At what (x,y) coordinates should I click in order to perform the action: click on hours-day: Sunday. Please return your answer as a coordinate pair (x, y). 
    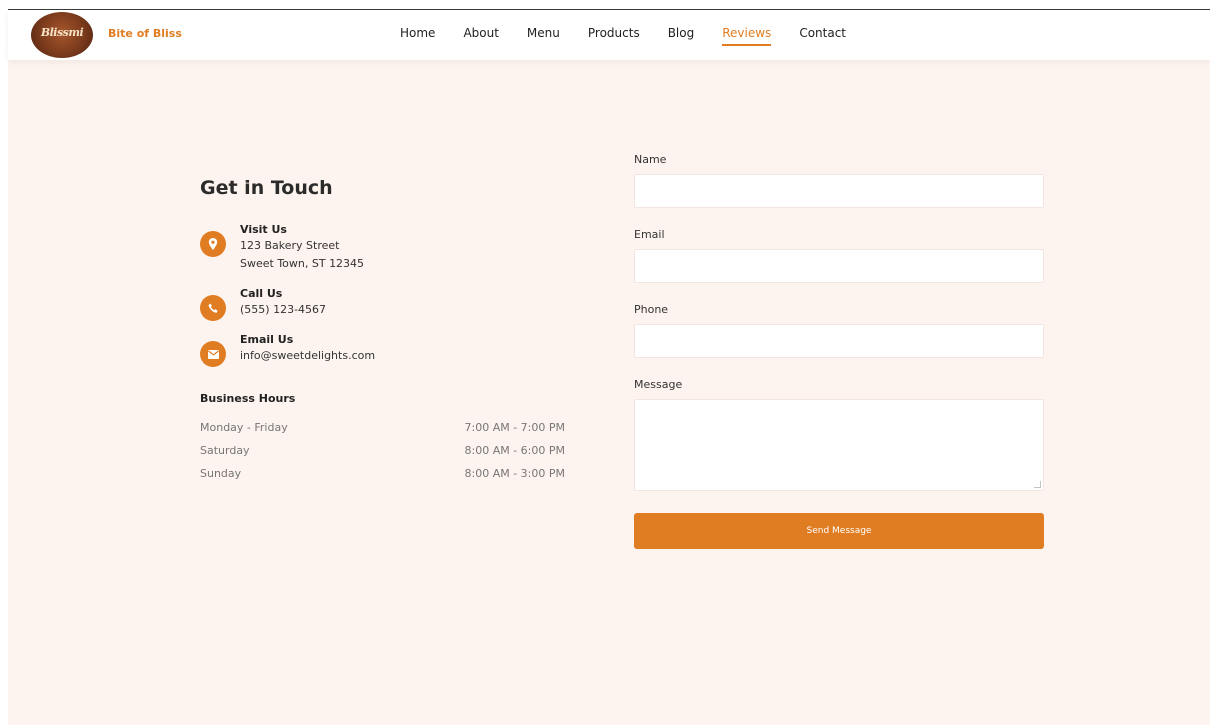
    Looking at the image, I should click on (221, 473).